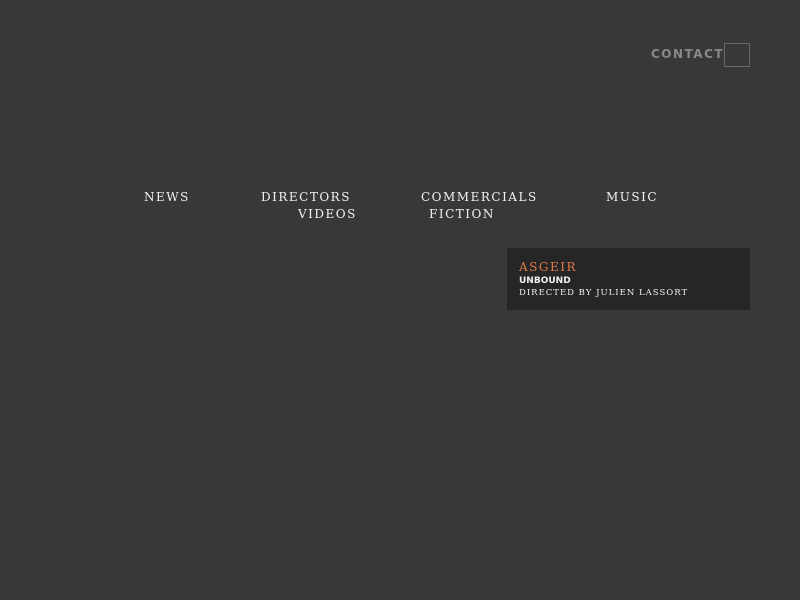 The height and width of the screenshot is (600, 800). I want to click on featured-credit: DIRECTED BY JULIEN LASSORT, so click(604, 293).